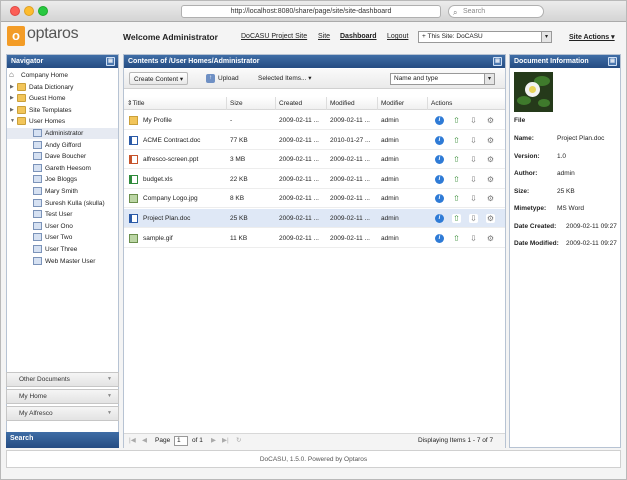 The image size is (627, 480). Describe the element at coordinates (530, 208) in the screenshot. I see `info-field-label: Mimetype:` at that location.